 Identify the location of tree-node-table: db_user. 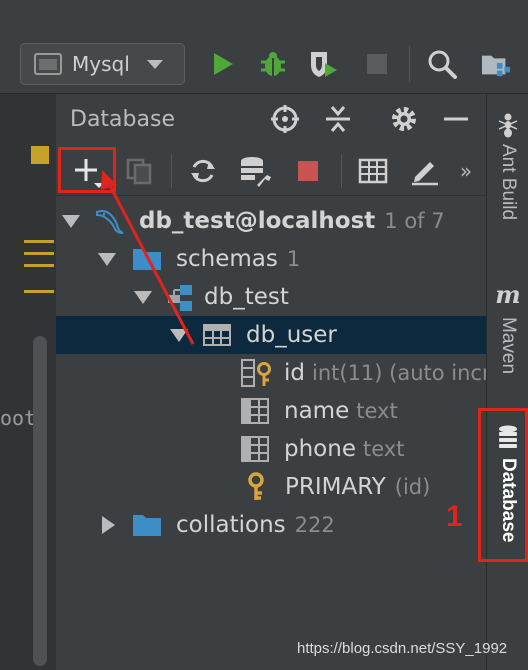
(271, 335).